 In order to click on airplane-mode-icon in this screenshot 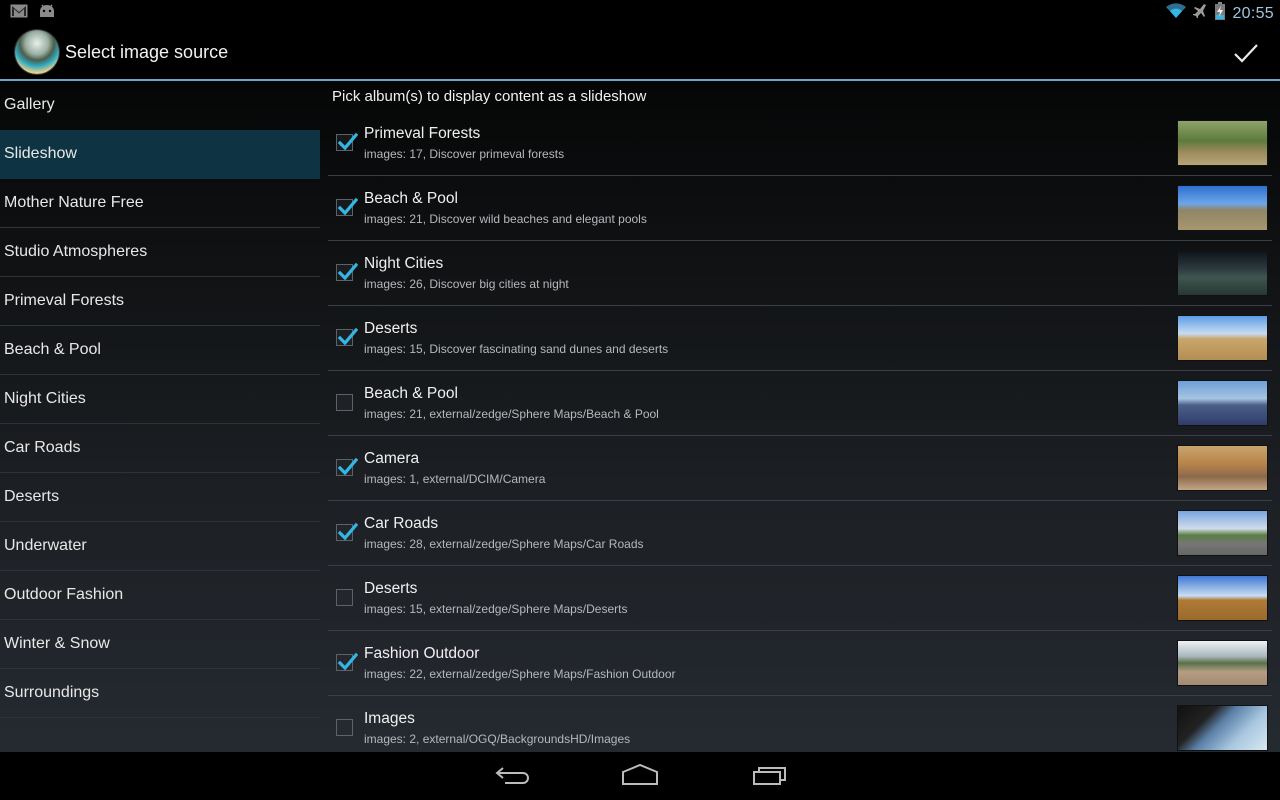, I will do `click(1200, 13)`.